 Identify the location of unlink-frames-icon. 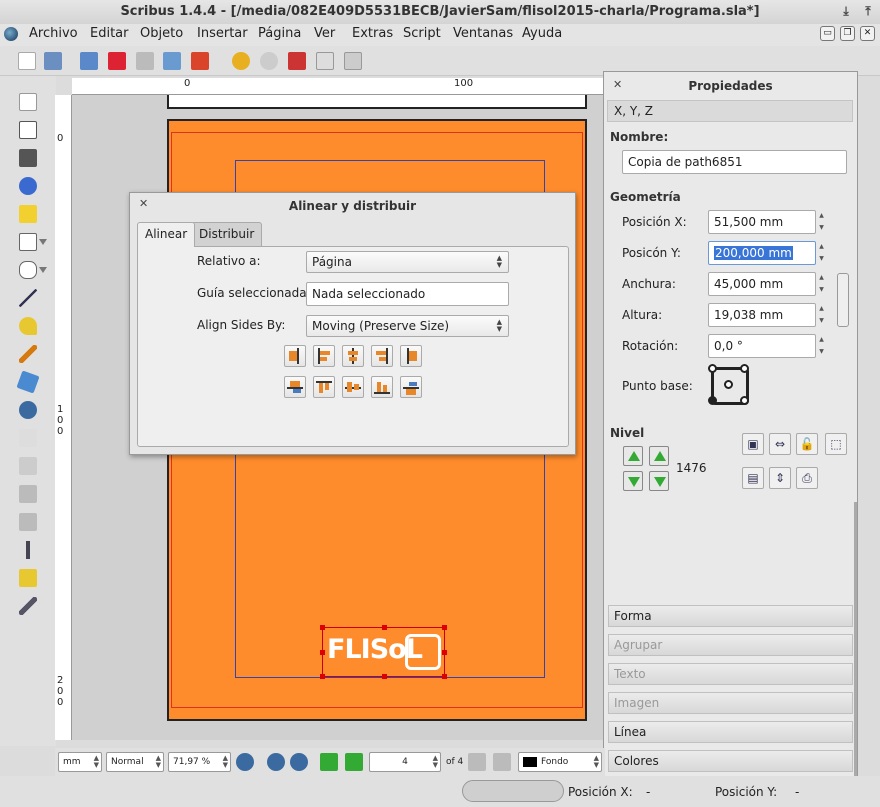
(28, 522).